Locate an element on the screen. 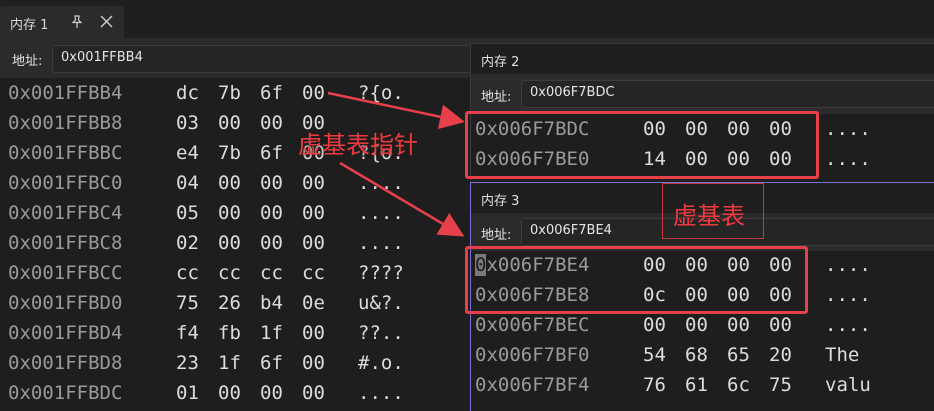 This screenshot has height=411, width=934. arrow-to-vtable-pointer is located at coordinates (396, 110).